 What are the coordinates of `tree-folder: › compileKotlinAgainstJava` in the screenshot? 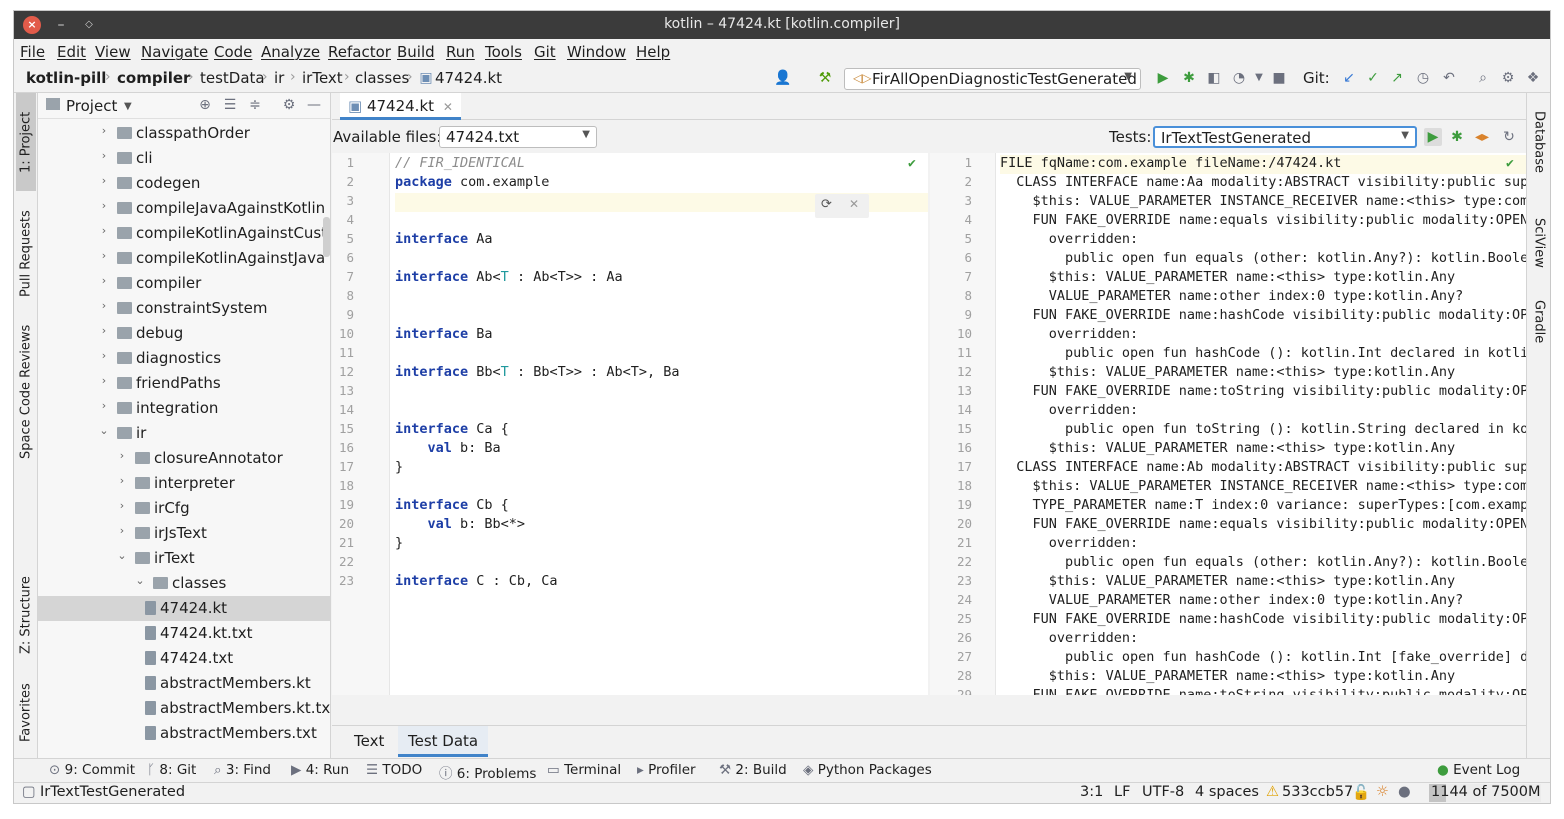 It's located at (184, 258).